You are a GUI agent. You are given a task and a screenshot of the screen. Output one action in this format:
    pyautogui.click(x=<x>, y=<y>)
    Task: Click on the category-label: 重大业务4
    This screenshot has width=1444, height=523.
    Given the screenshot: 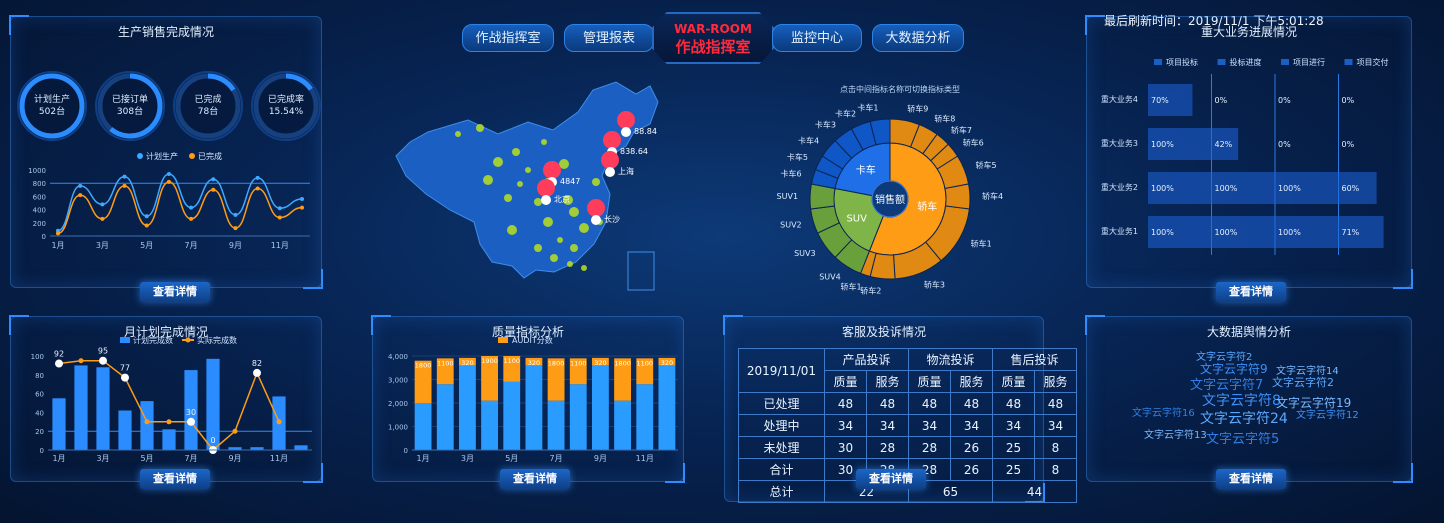 What is the action you would take?
    pyautogui.click(x=1119, y=99)
    